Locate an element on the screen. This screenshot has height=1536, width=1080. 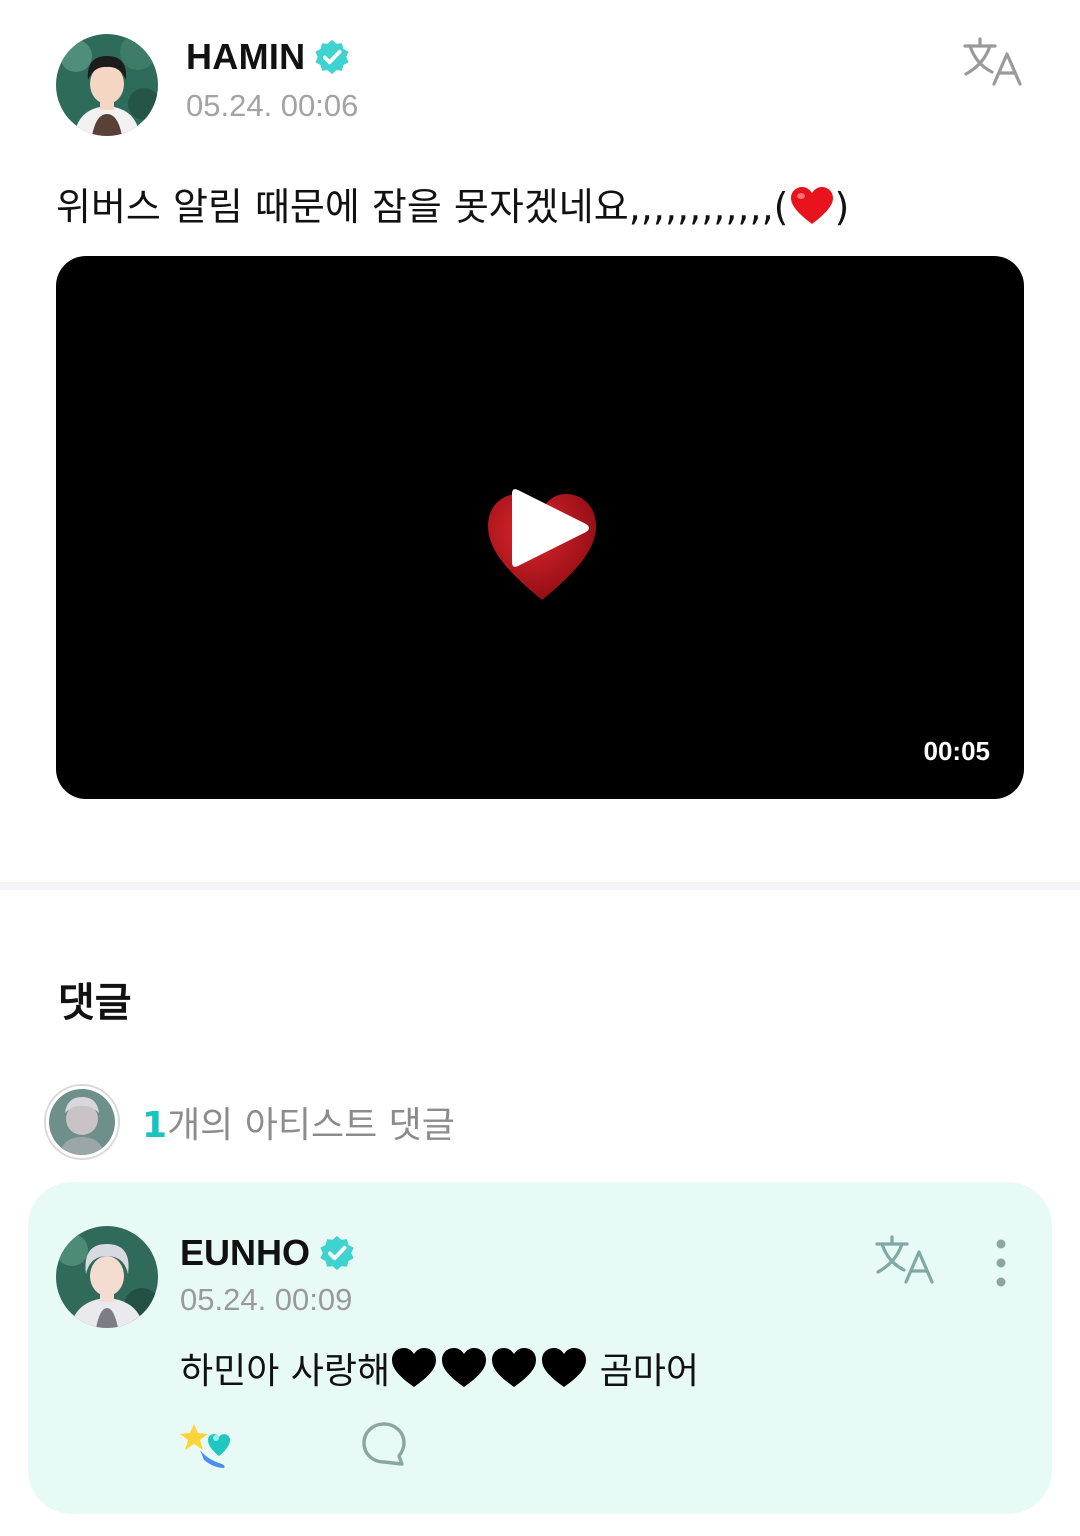
comment-translate-button is located at coordinates (905, 1260).